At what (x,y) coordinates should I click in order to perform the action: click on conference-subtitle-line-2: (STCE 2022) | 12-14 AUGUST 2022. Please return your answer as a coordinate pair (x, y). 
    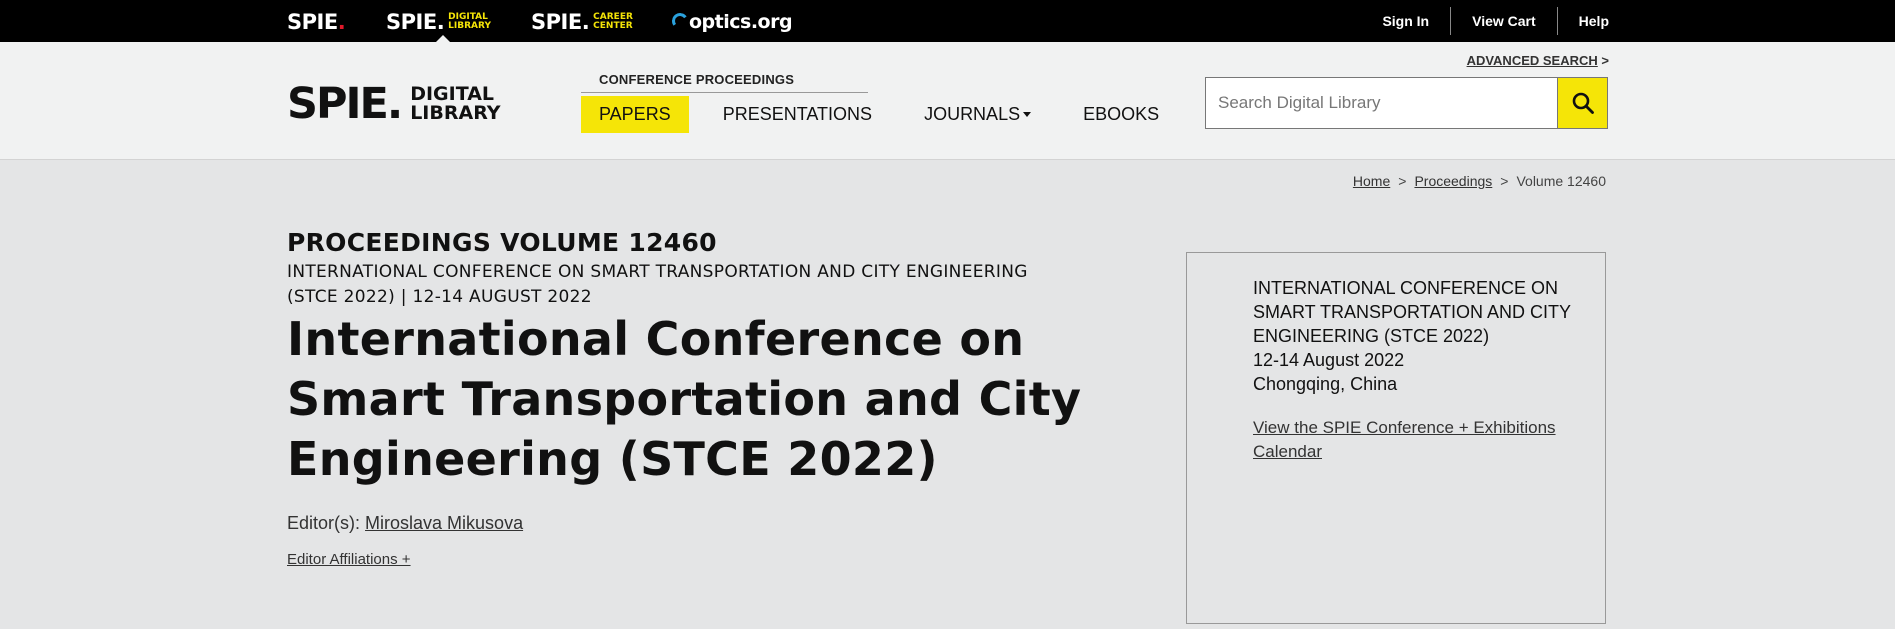
    Looking at the image, I should click on (439, 297).